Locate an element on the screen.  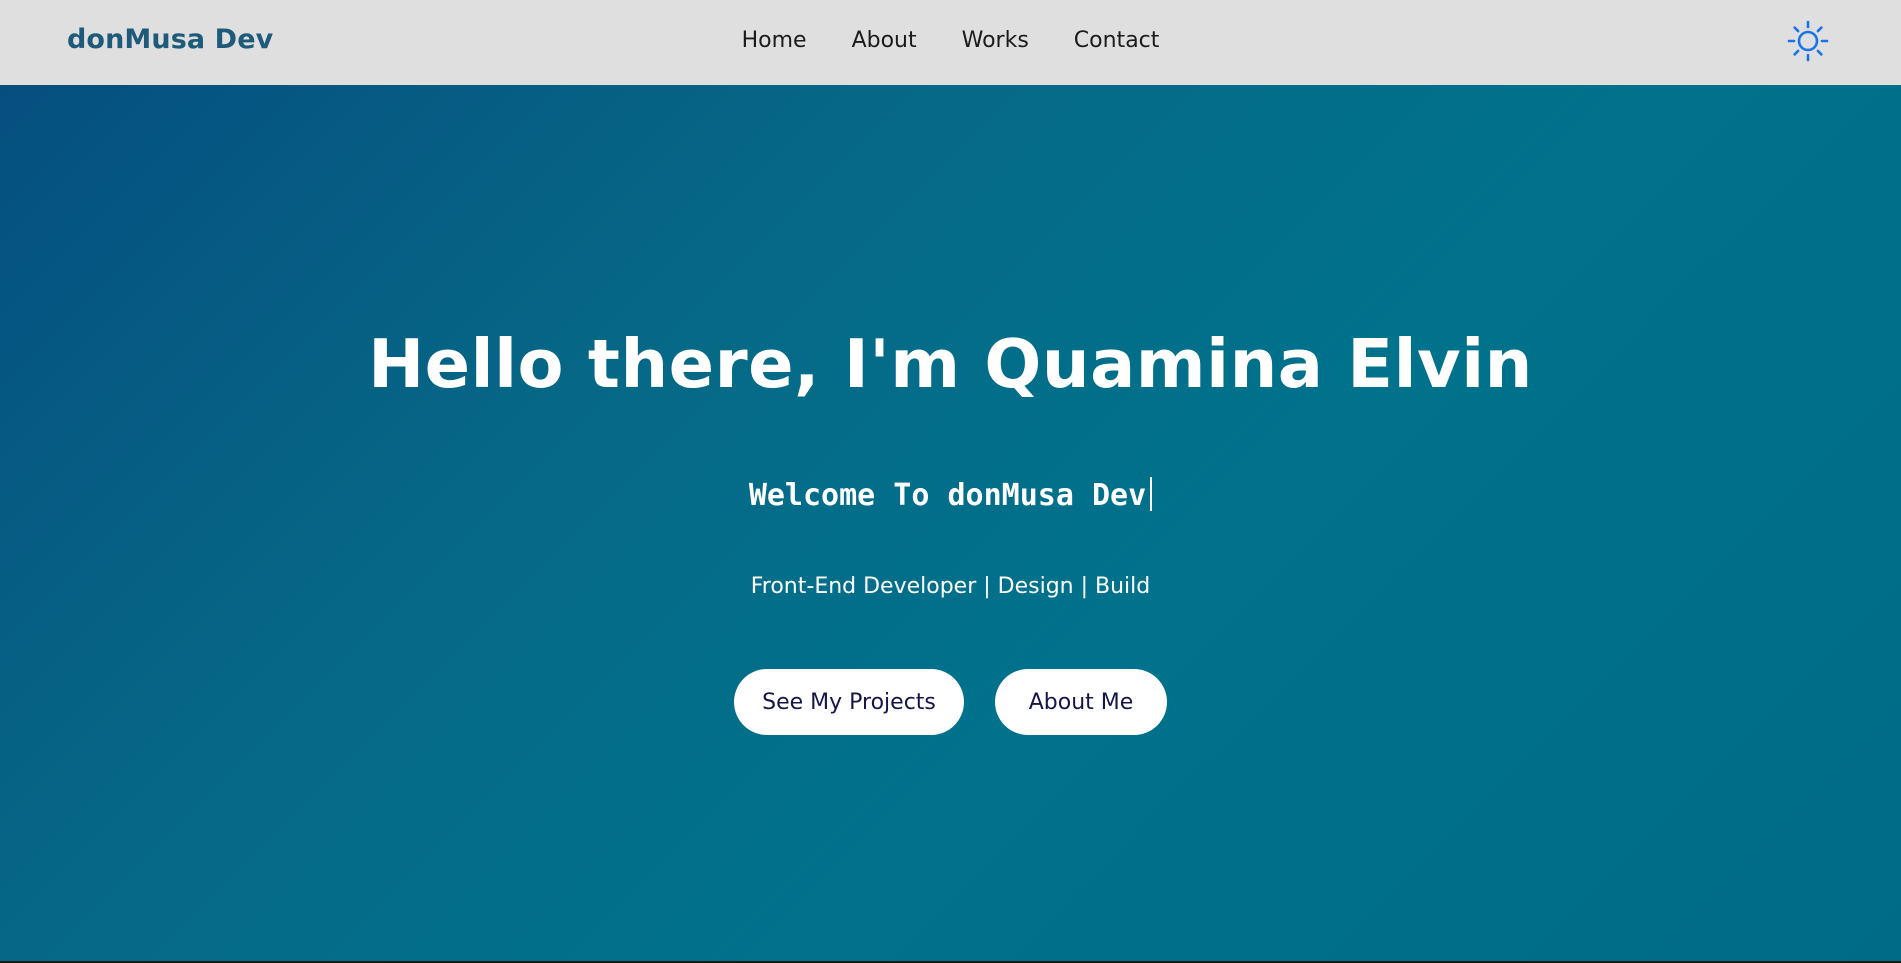
nav-link-contact: Contact is located at coordinates (1117, 40).